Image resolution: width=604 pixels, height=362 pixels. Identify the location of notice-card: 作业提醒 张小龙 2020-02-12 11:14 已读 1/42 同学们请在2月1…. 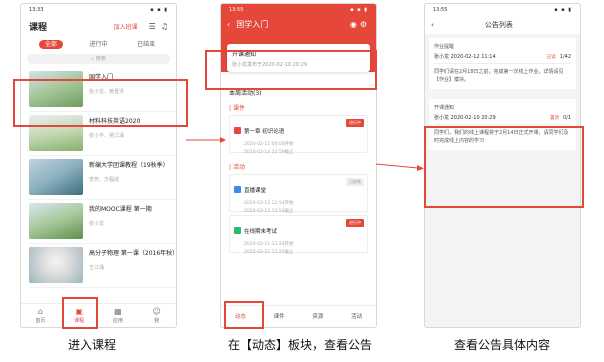
(502, 63).